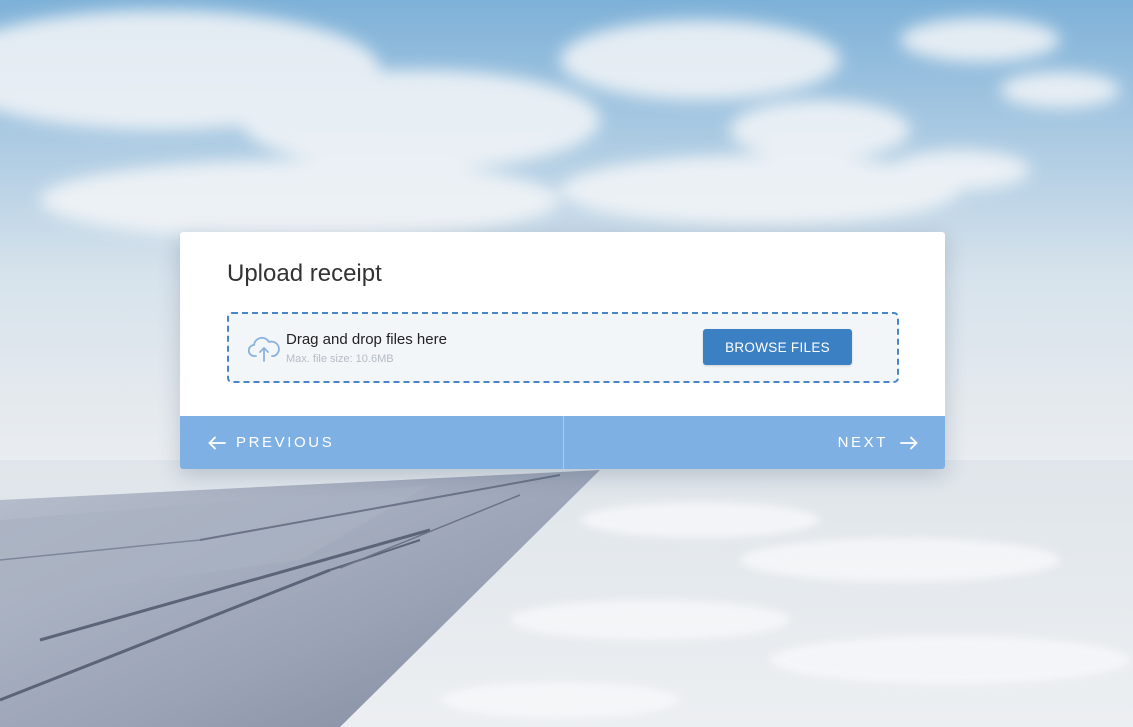 The height and width of the screenshot is (727, 1133). Describe the element at coordinates (285, 442) in the screenshot. I see `previous-label: PREVIOUS` at that location.